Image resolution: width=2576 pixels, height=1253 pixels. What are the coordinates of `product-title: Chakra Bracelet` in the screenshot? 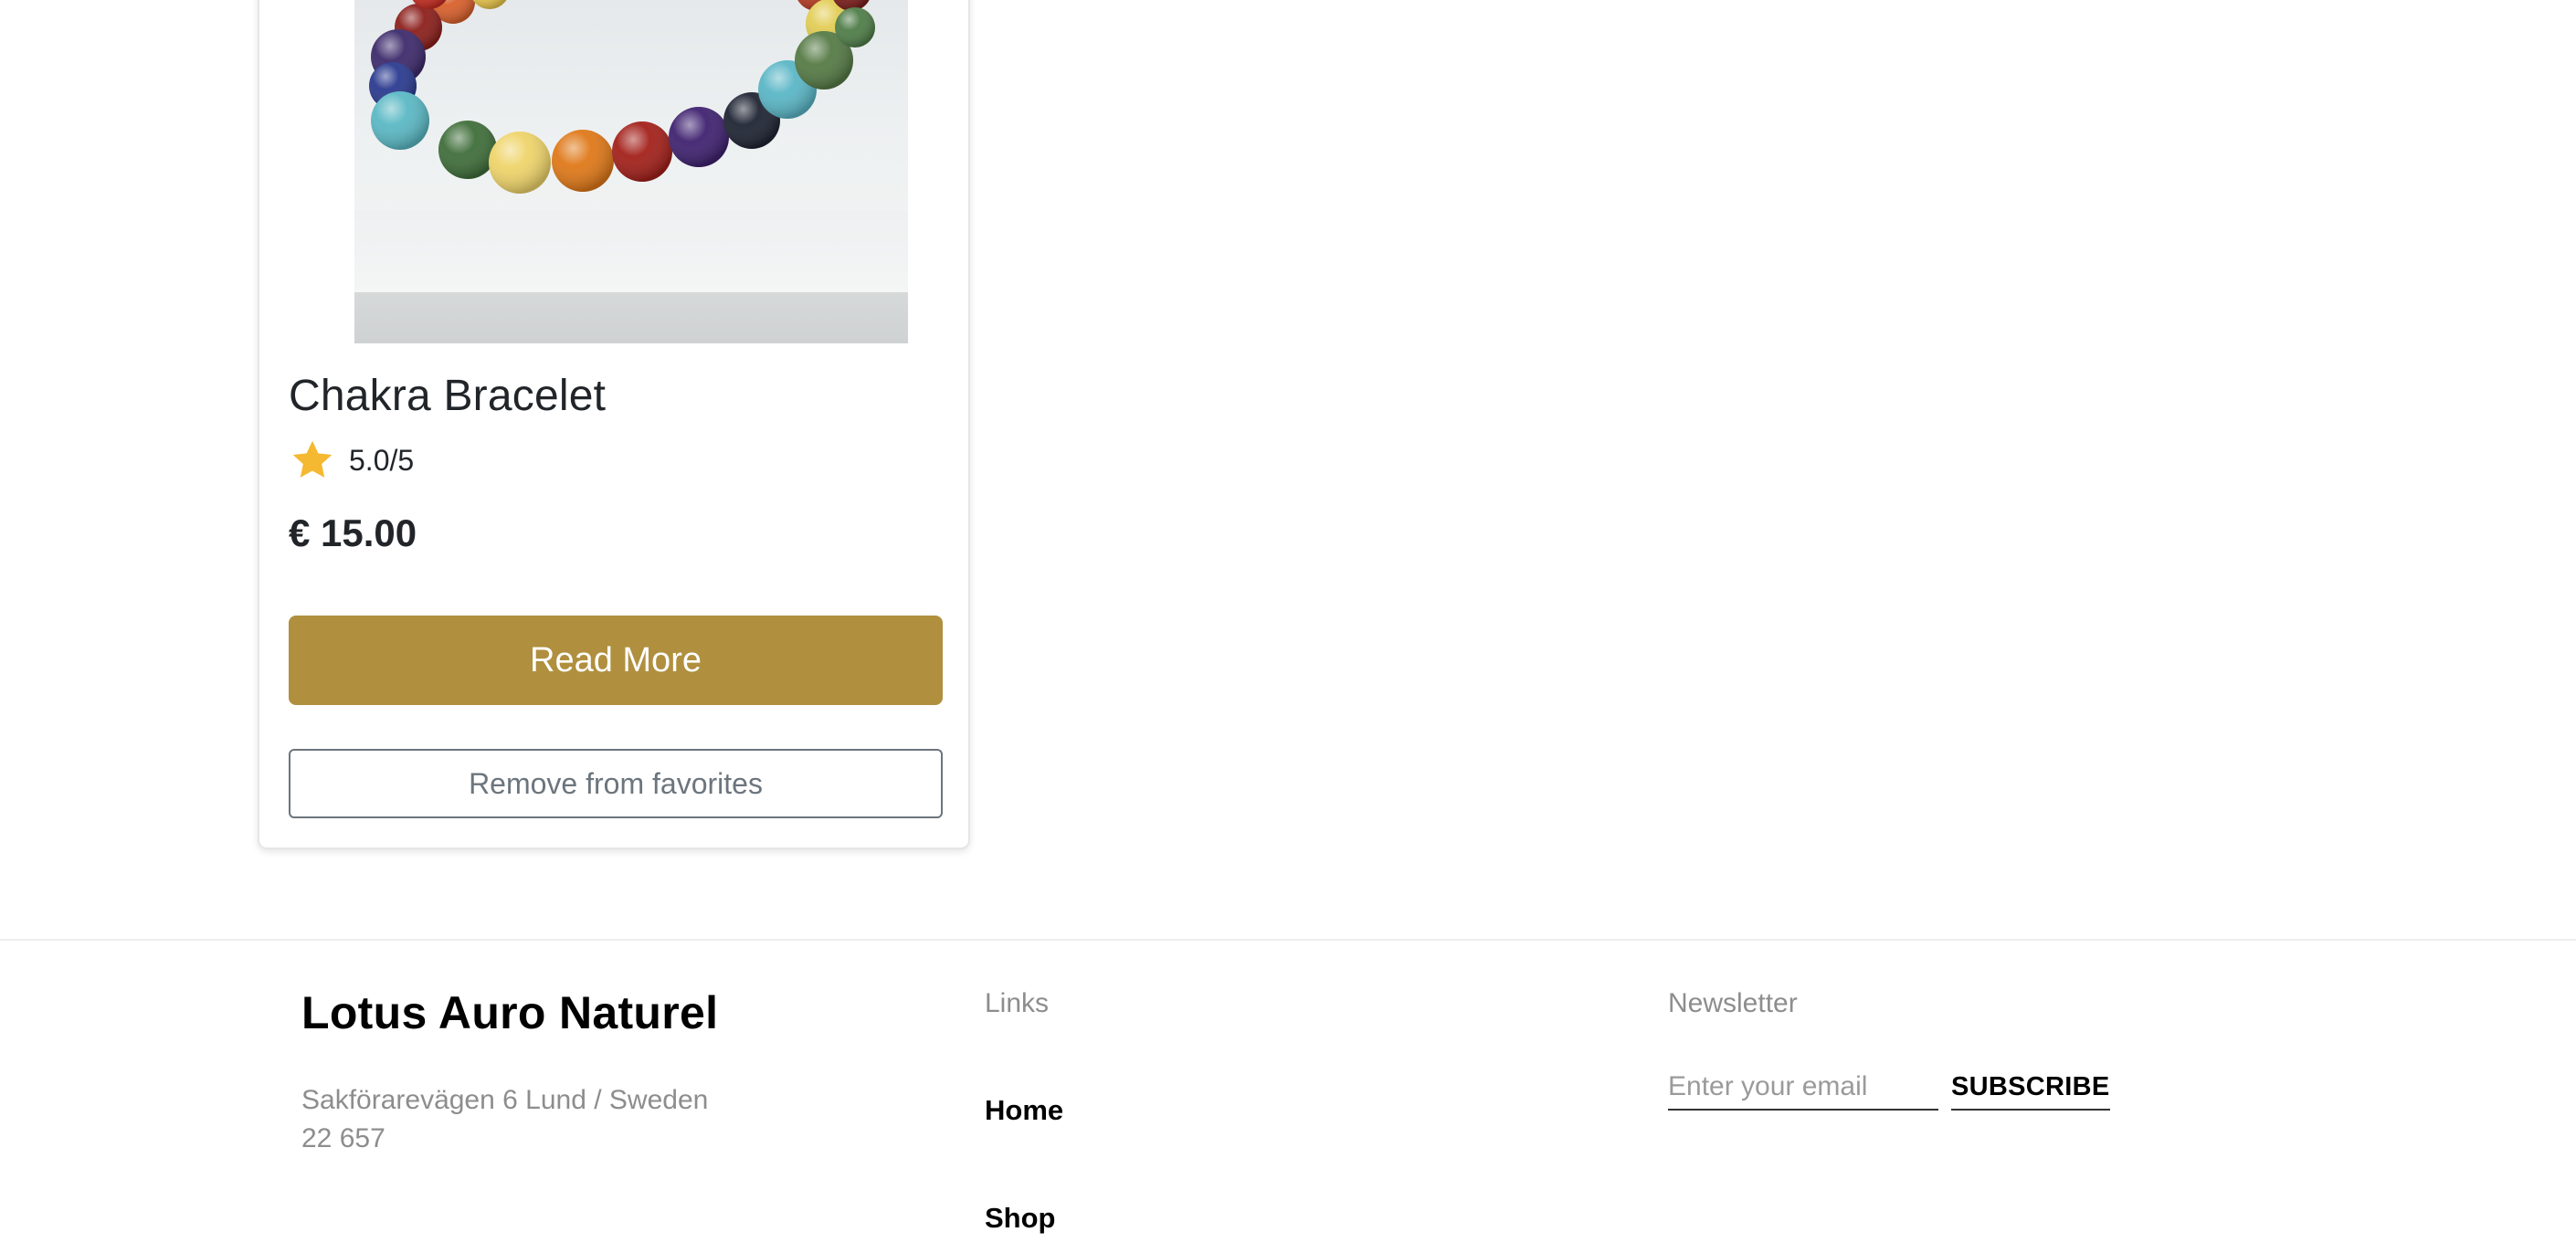 It's located at (447, 396).